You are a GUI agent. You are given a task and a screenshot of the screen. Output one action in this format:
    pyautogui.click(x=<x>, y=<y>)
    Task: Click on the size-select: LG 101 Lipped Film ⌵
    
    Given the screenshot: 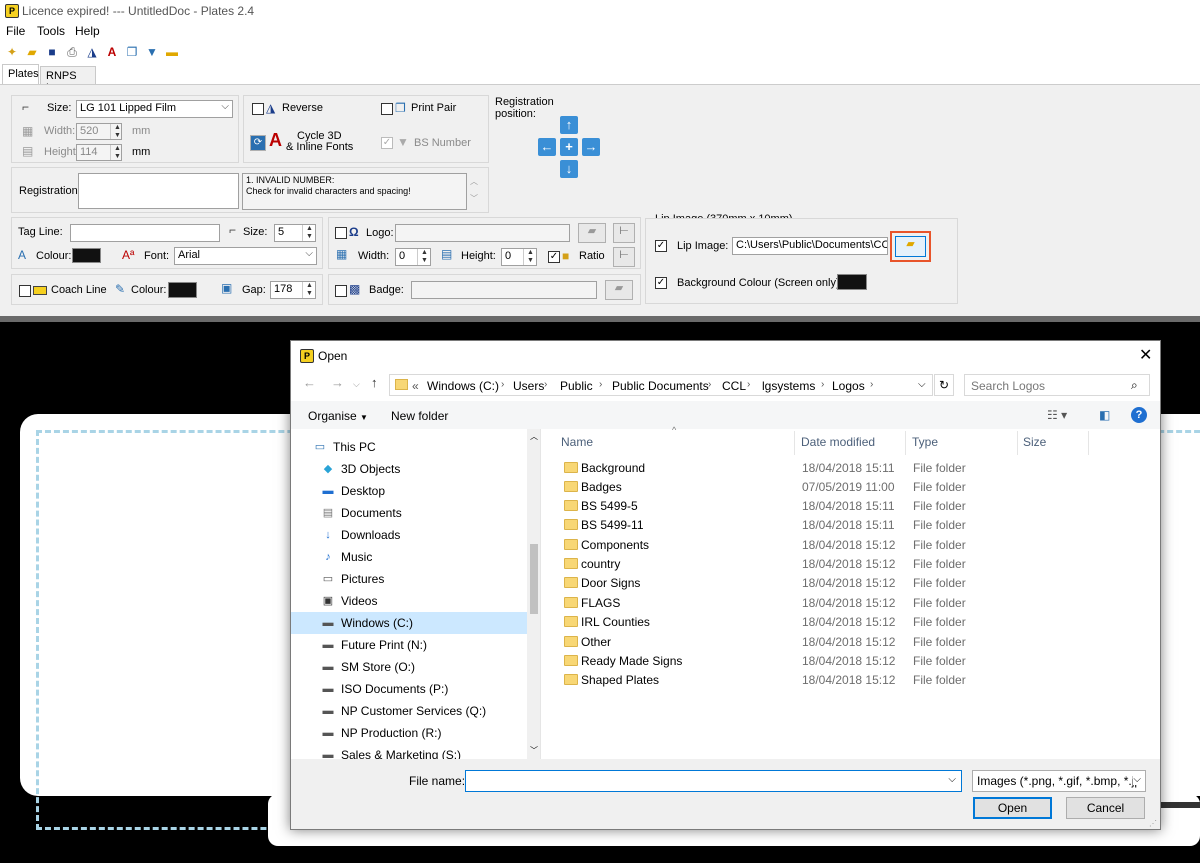 What is the action you would take?
    pyautogui.click(x=154, y=109)
    